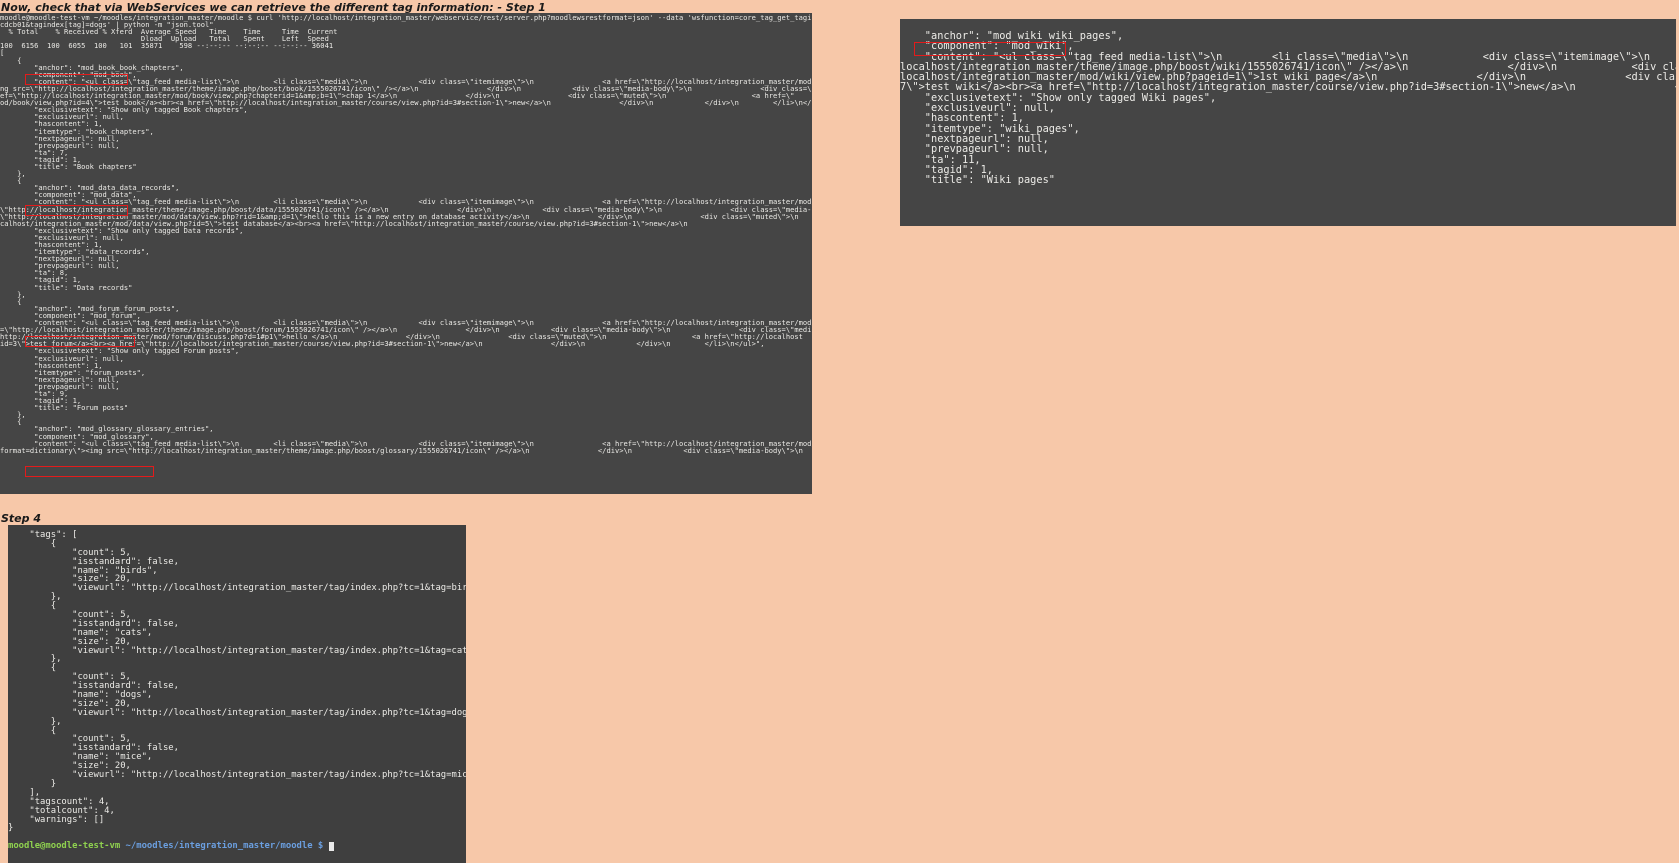 The width and height of the screenshot is (1679, 863). What do you see at coordinates (43, 535) in the screenshot?
I see `terminal-line: "tags": [` at bounding box center [43, 535].